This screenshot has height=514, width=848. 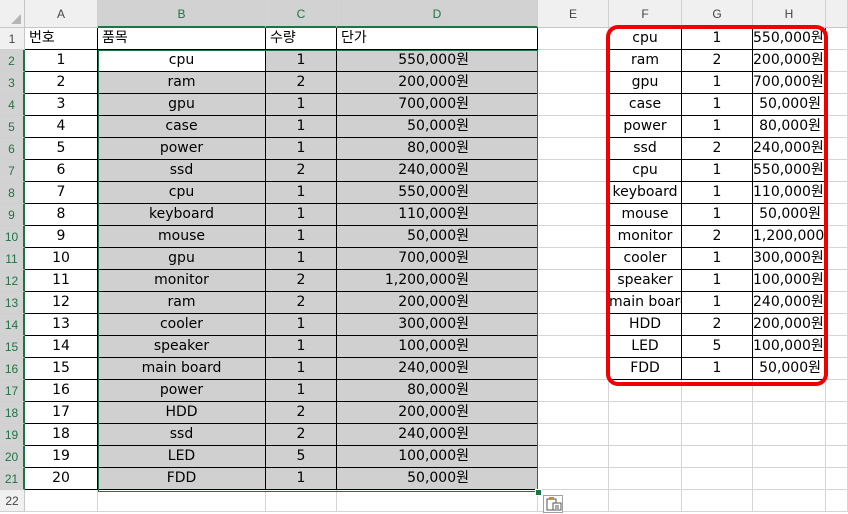 I want to click on table-cell: 19, so click(x=61, y=457).